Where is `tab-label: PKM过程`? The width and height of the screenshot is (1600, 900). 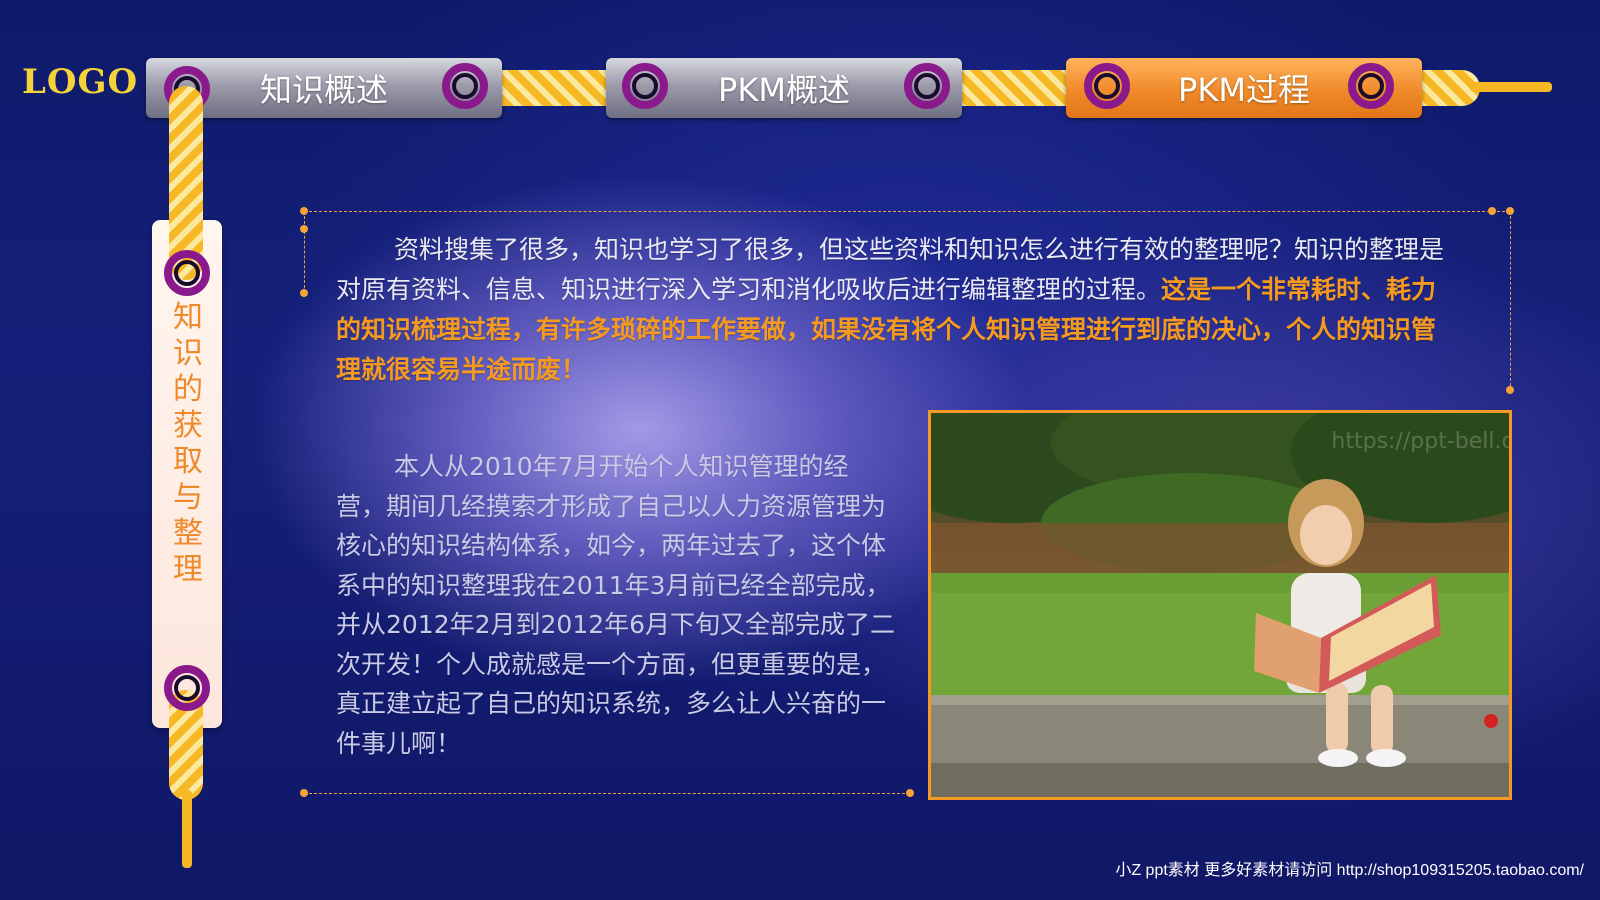
tab-label: PKM过程 is located at coordinates (1244, 90).